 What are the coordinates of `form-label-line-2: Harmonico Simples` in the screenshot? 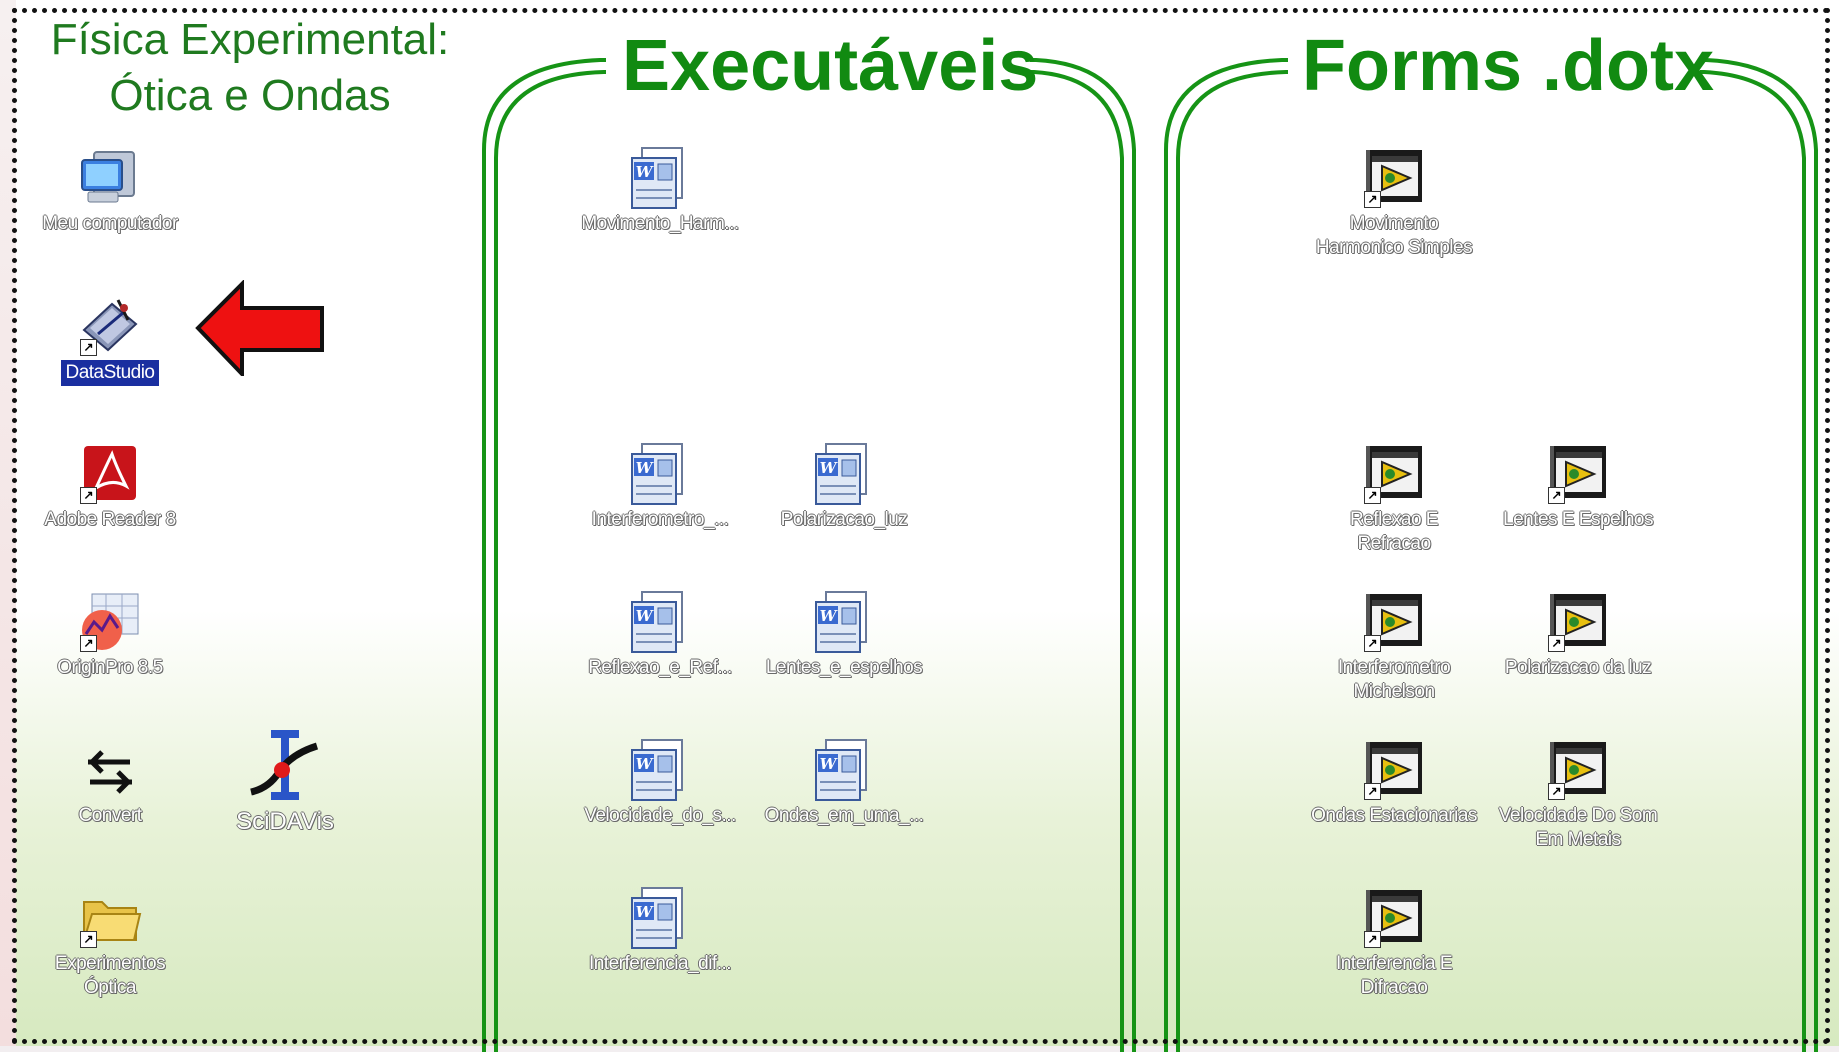 It's located at (1394, 247).